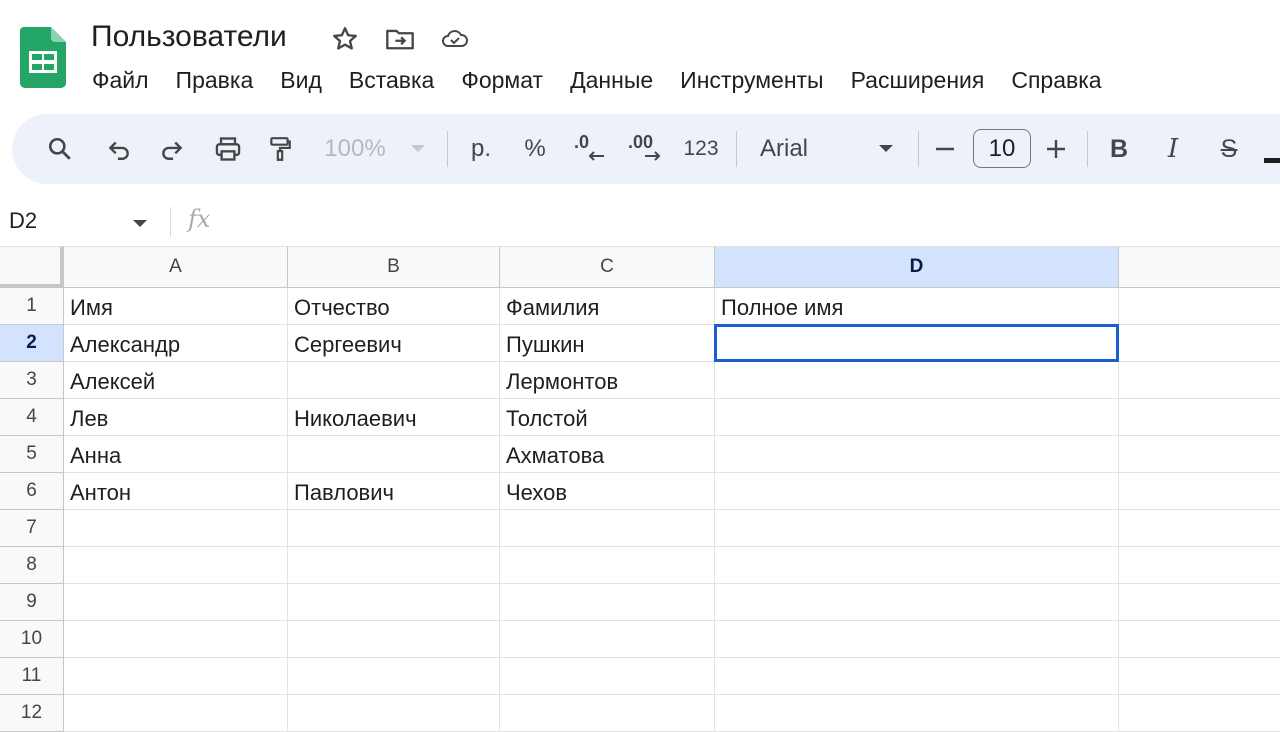 The image size is (1280, 732). What do you see at coordinates (32, 454) in the screenshot?
I see `row-header: 5` at bounding box center [32, 454].